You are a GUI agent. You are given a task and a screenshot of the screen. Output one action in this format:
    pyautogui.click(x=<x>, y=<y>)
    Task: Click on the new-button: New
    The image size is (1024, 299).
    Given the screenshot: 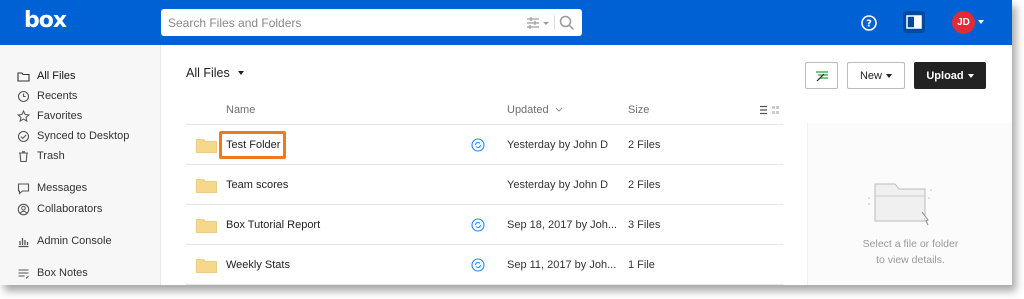 What is the action you would take?
    pyautogui.click(x=876, y=75)
    